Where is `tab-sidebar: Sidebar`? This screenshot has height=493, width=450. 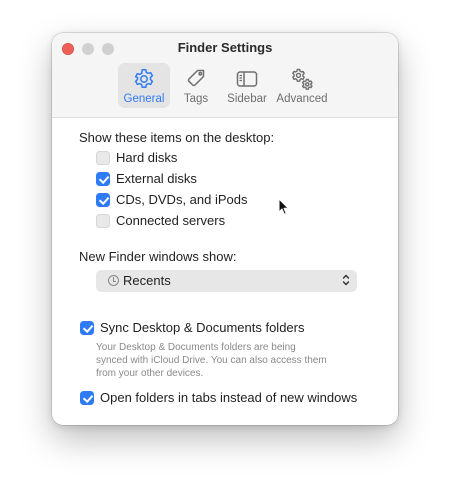 tab-sidebar: Sidebar is located at coordinates (247, 85).